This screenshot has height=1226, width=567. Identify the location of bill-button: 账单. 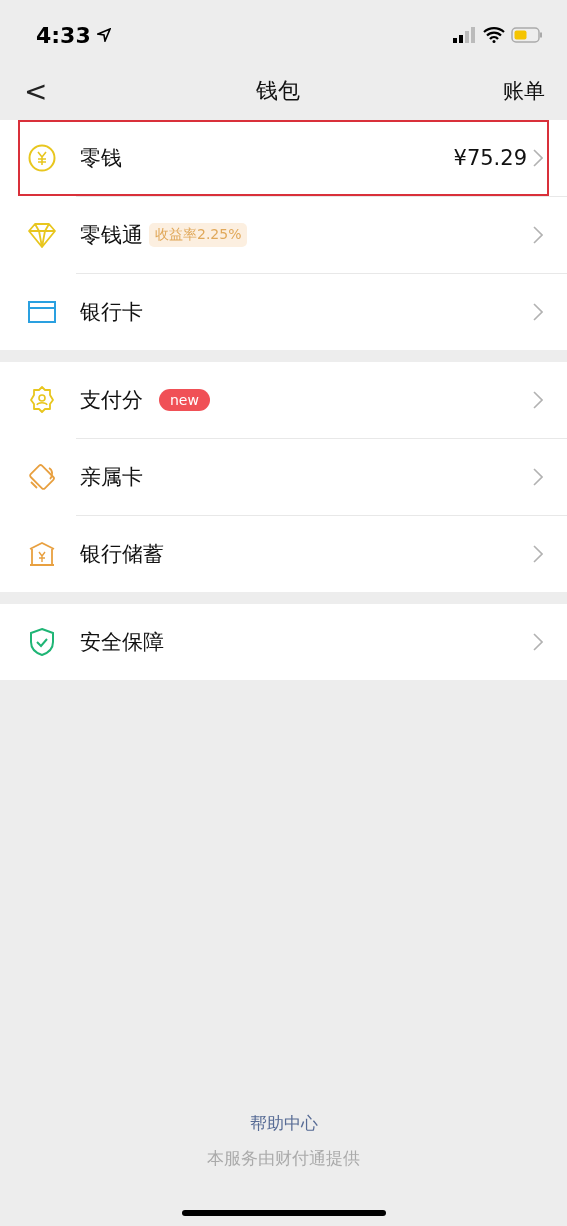
(524, 91).